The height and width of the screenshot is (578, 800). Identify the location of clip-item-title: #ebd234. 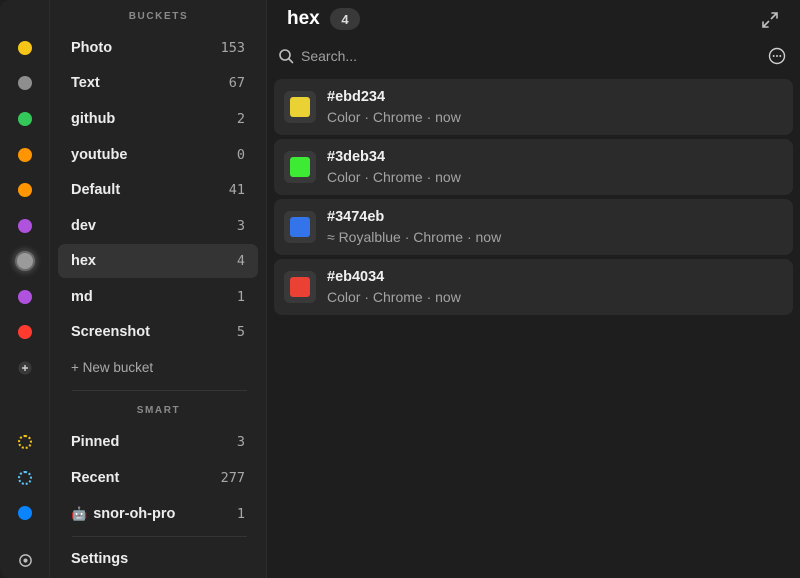
(356, 97).